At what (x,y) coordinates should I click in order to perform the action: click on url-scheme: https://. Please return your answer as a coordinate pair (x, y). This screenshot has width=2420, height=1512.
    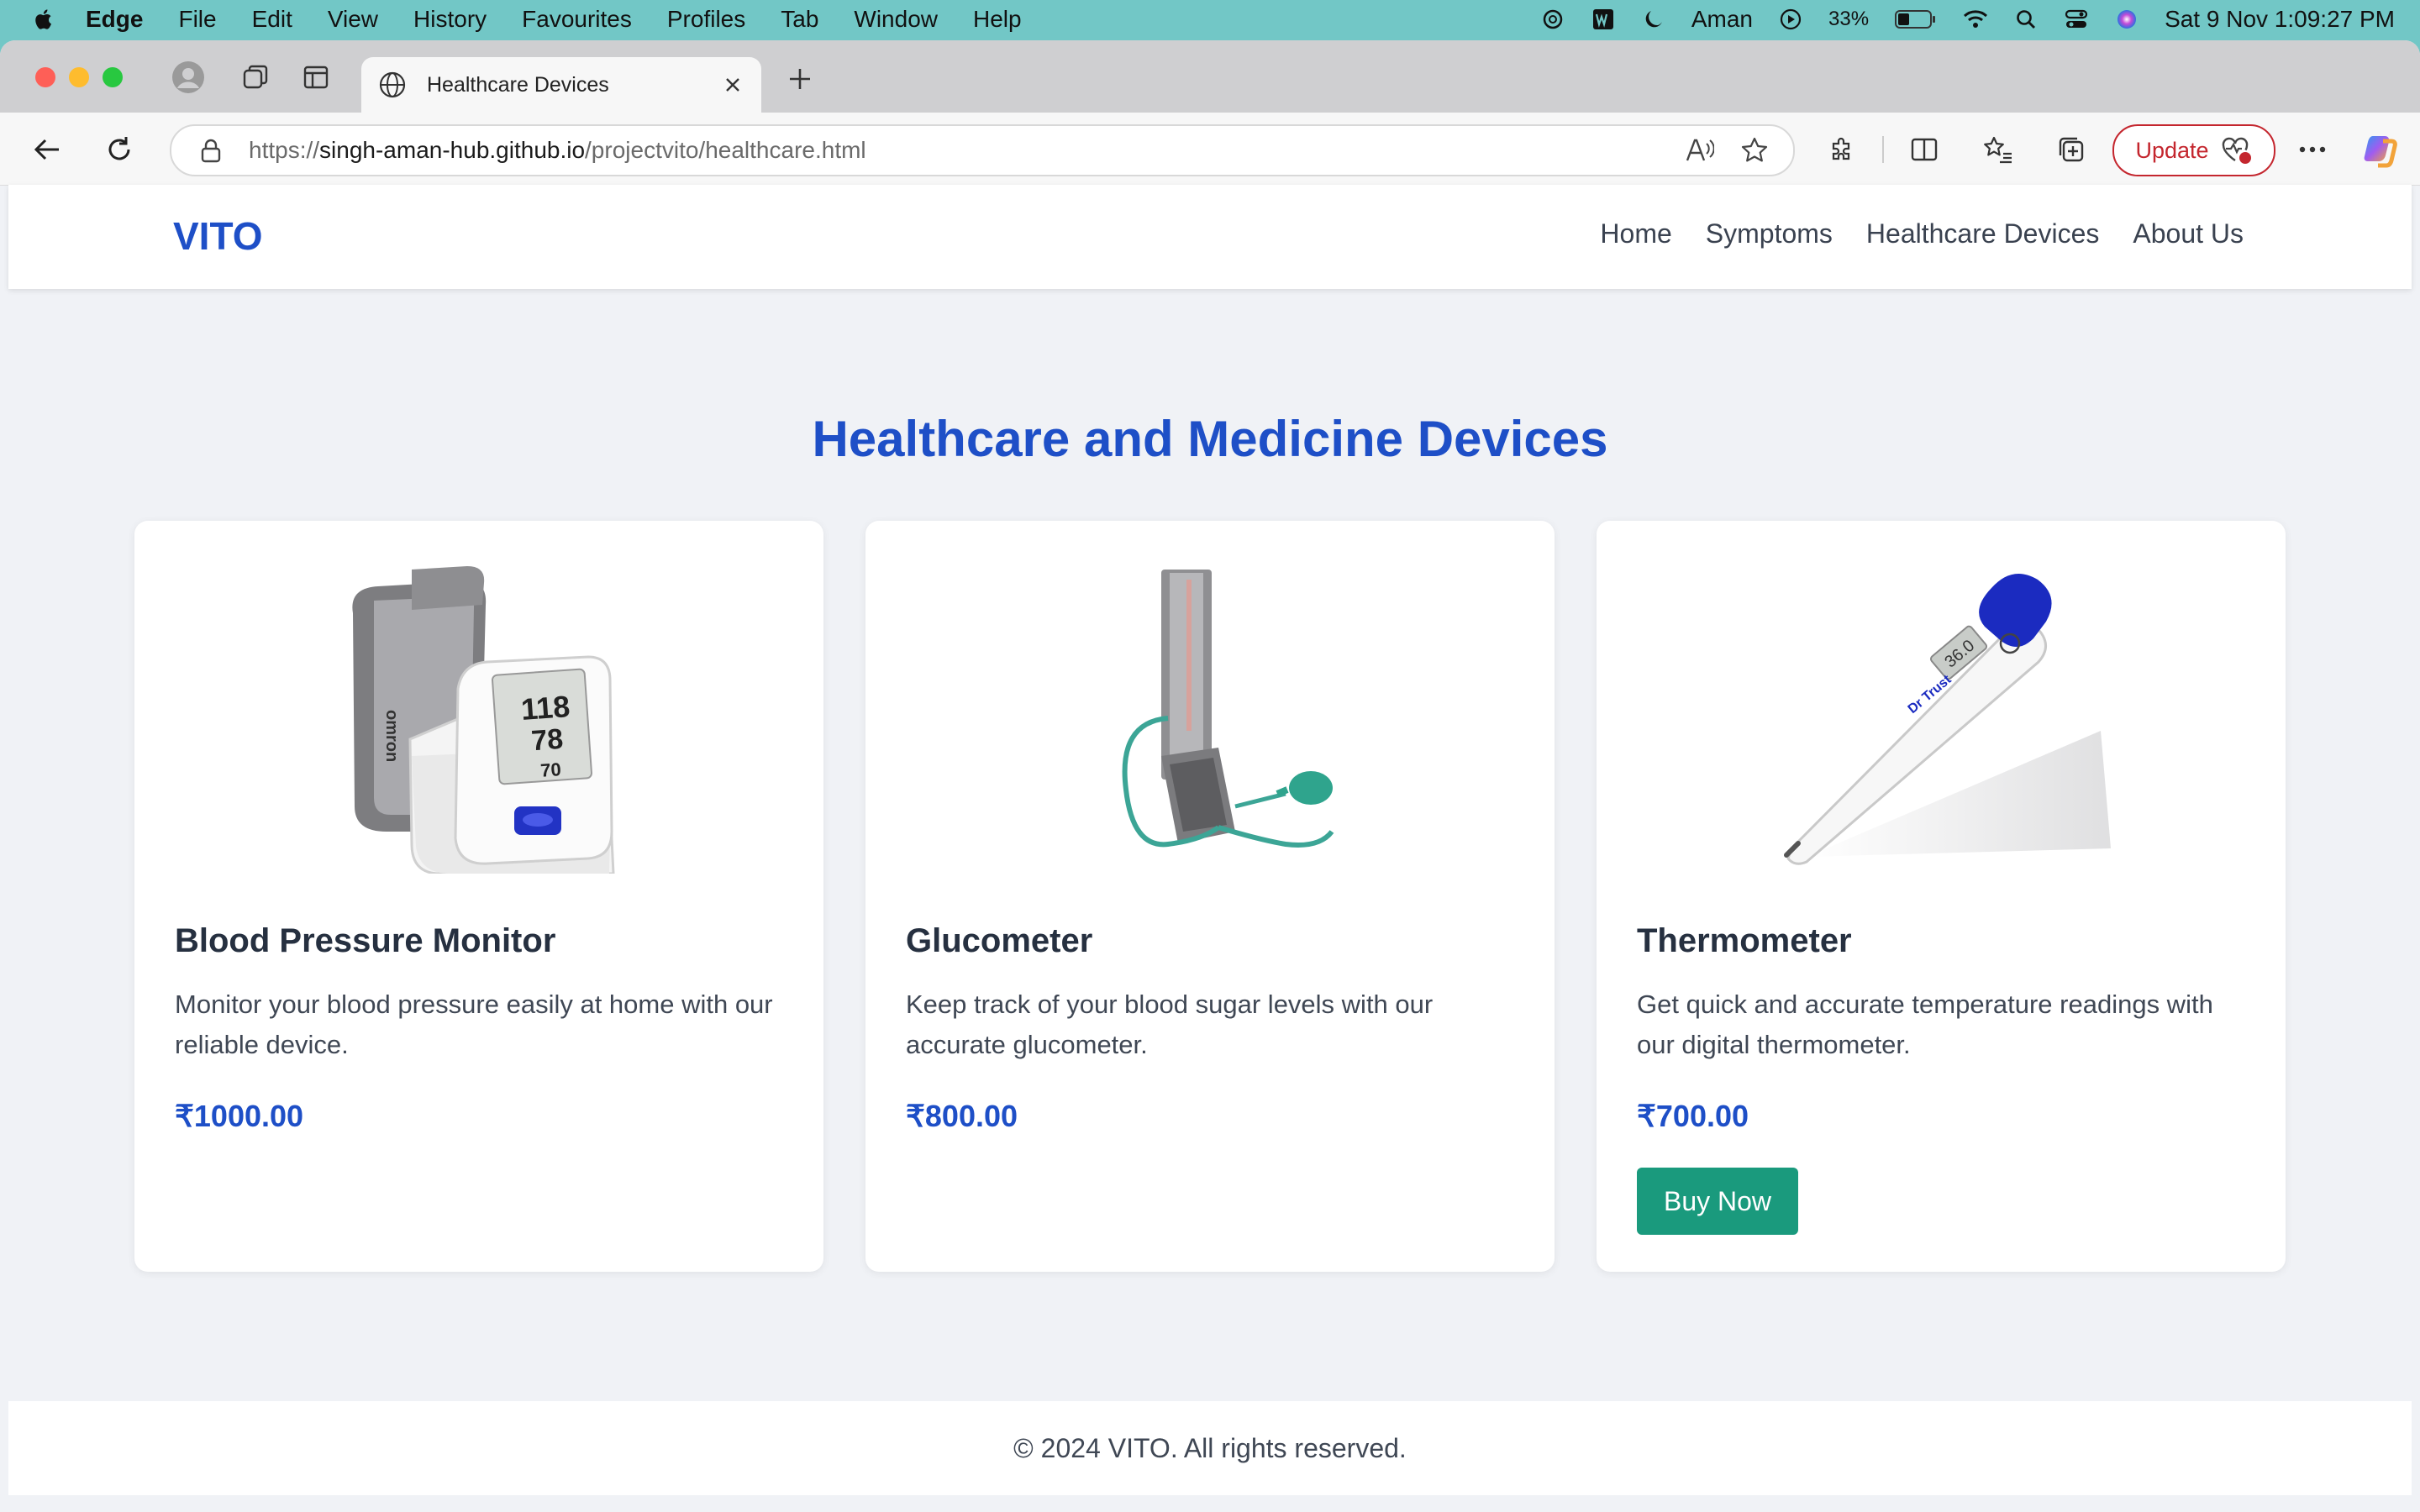
    Looking at the image, I should click on (284, 150).